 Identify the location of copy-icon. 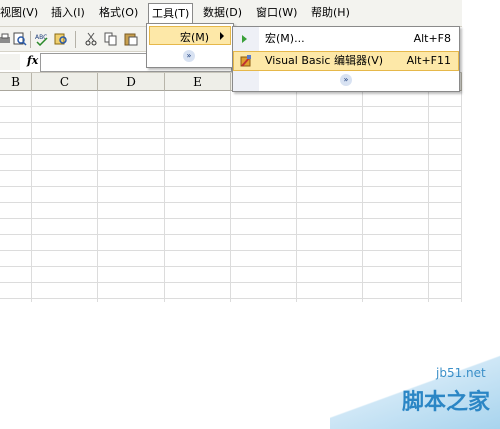
(111, 39).